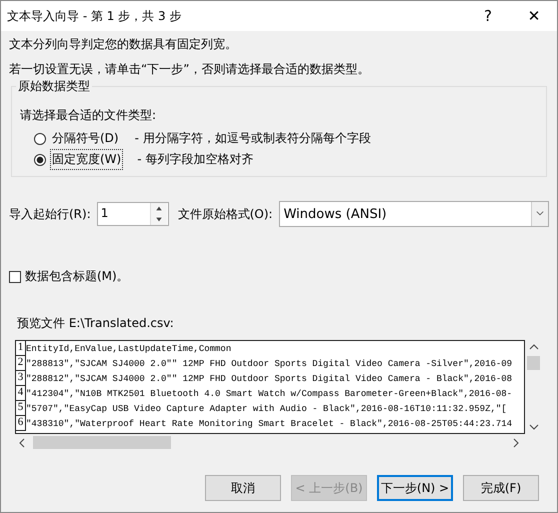 The image size is (558, 513). Describe the element at coordinates (21, 408) in the screenshot. I see `line-number: 5` at that location.